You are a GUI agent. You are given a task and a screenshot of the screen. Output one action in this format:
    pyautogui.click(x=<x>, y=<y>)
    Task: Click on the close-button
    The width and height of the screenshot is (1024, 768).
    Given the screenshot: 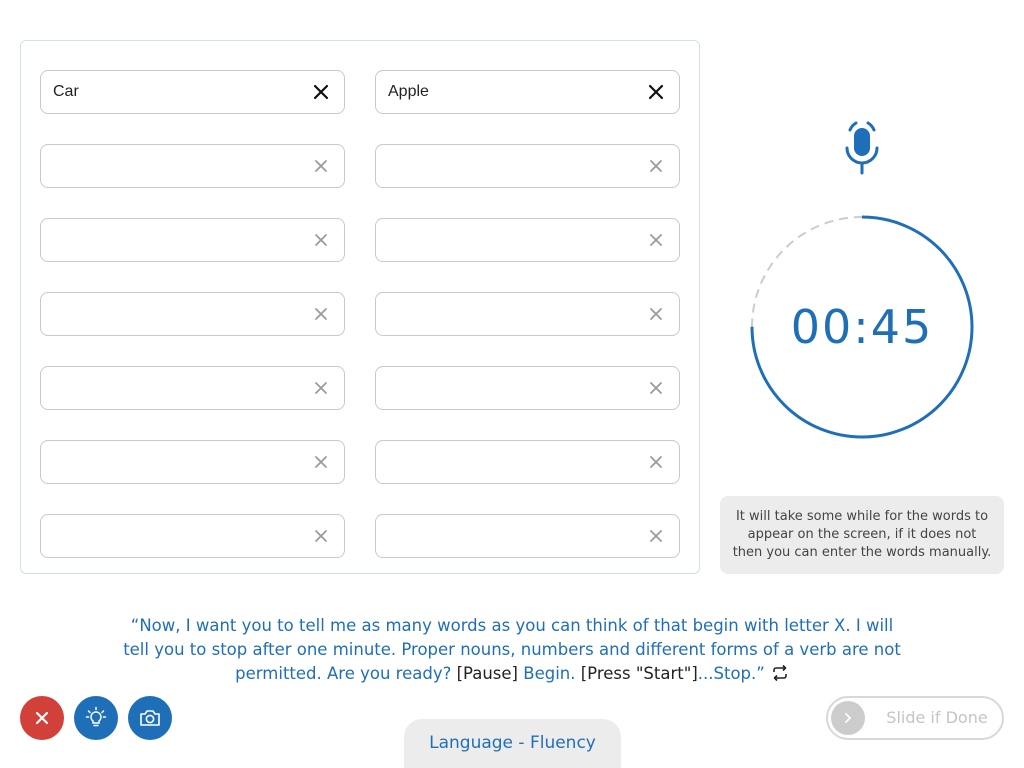 What is the action you would take?
    pyautogui.click(x=42, y=718)
    